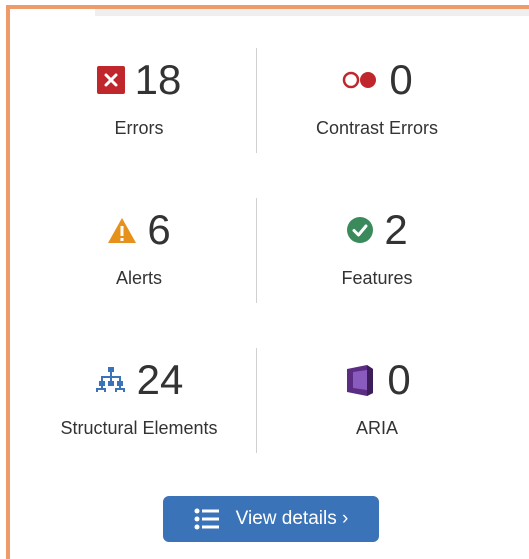 The width and height of the screenshot is (529, 559). What do you see at coordinates (401, 79) in the screenshot?
I see `contrast-errors-count: 0` at bounding box center [401, 79].